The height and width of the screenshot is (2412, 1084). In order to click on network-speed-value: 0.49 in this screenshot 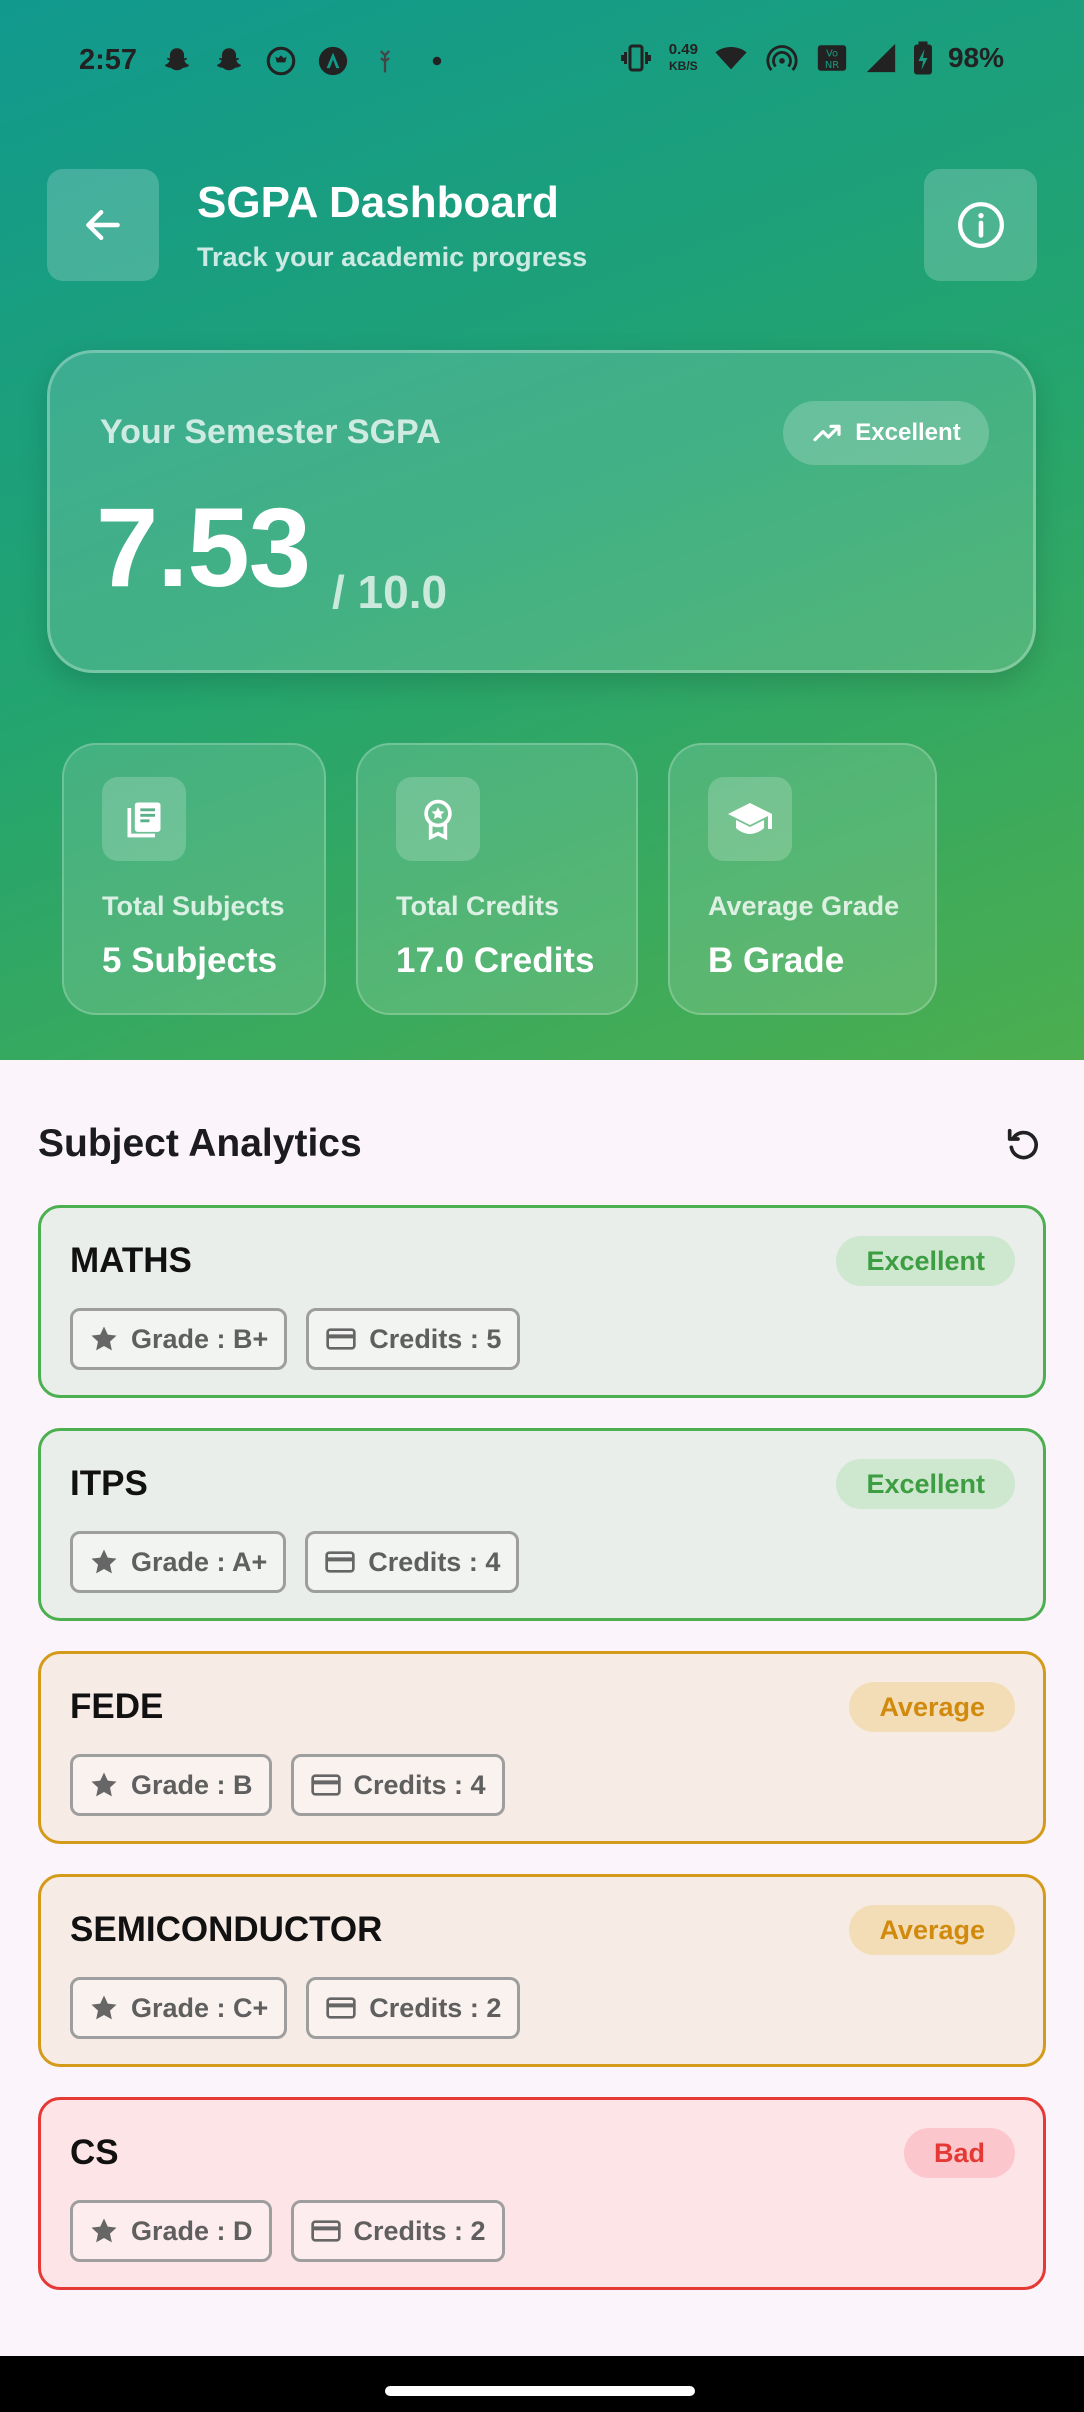, I will do `click(683, 49)`.